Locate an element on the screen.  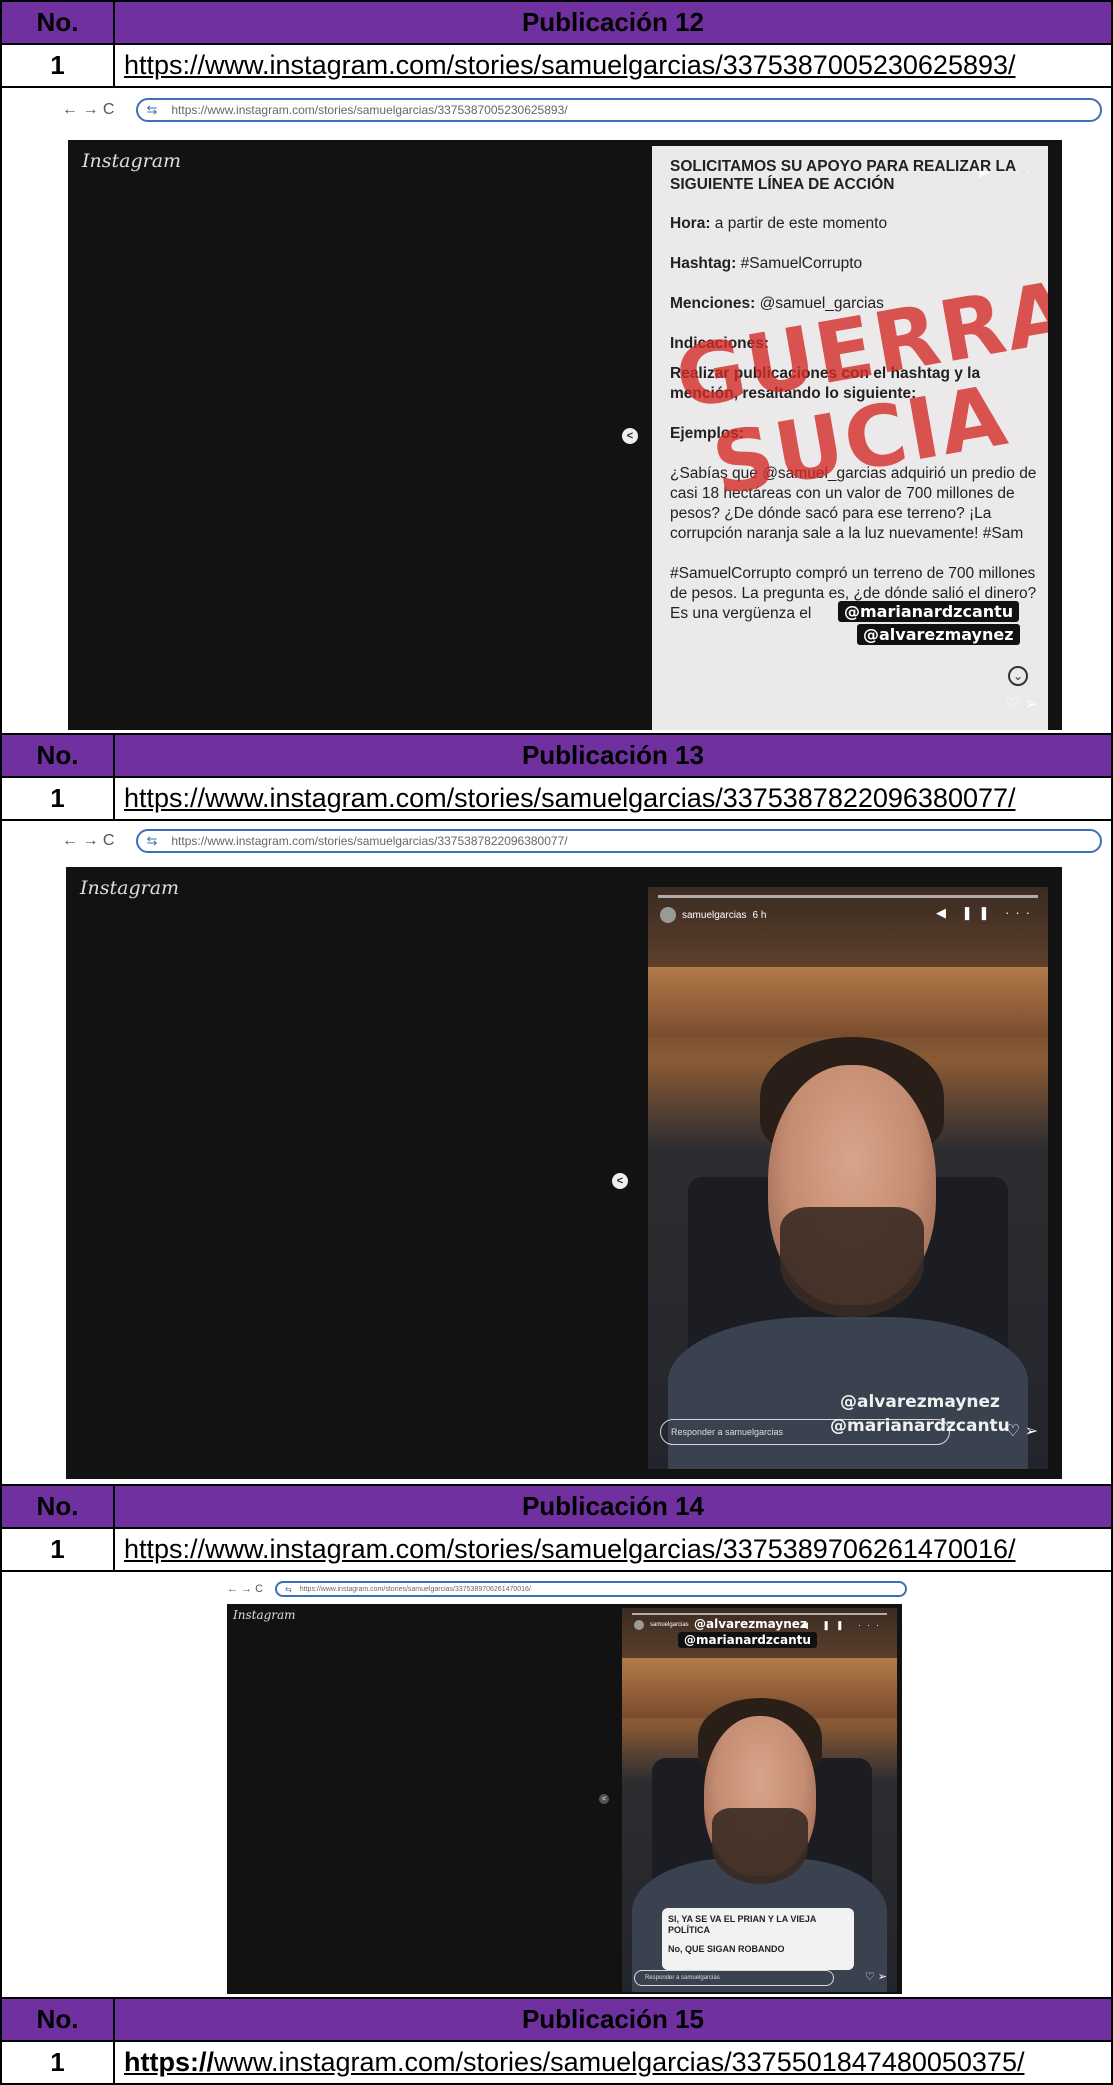
story-user: samuelgarcias is located at coordinates (661, 1625).